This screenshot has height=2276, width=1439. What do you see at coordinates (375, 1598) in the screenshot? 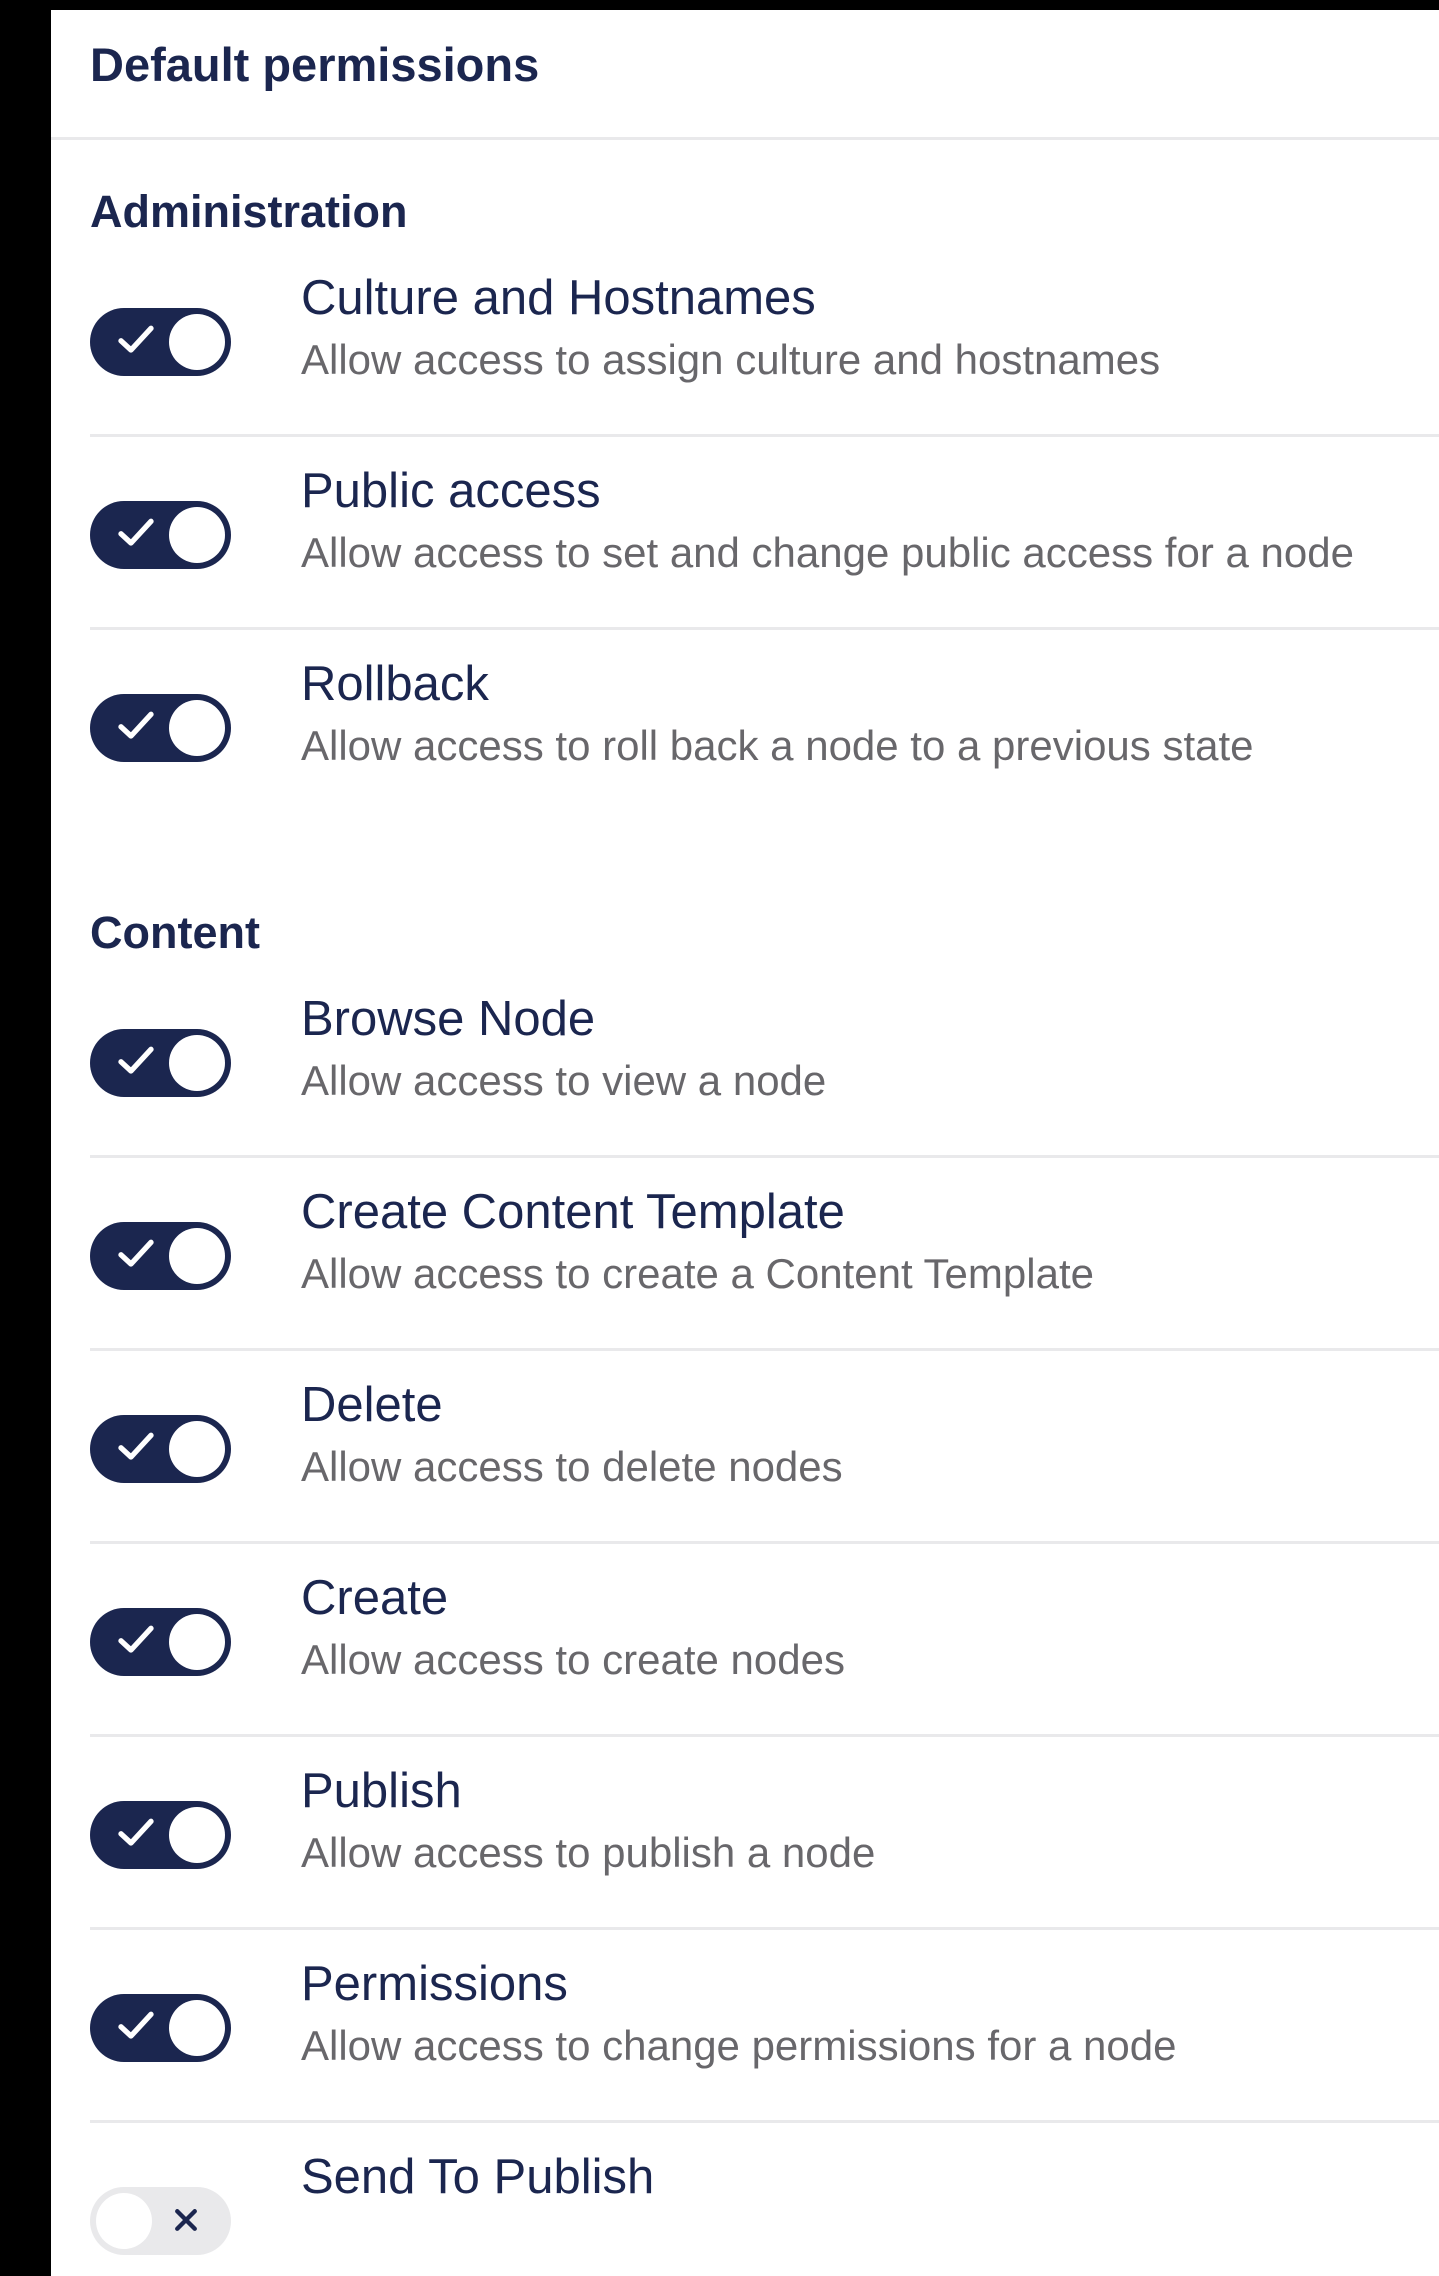
I see `permission-name: Create` at bounding box center [375, 1598].